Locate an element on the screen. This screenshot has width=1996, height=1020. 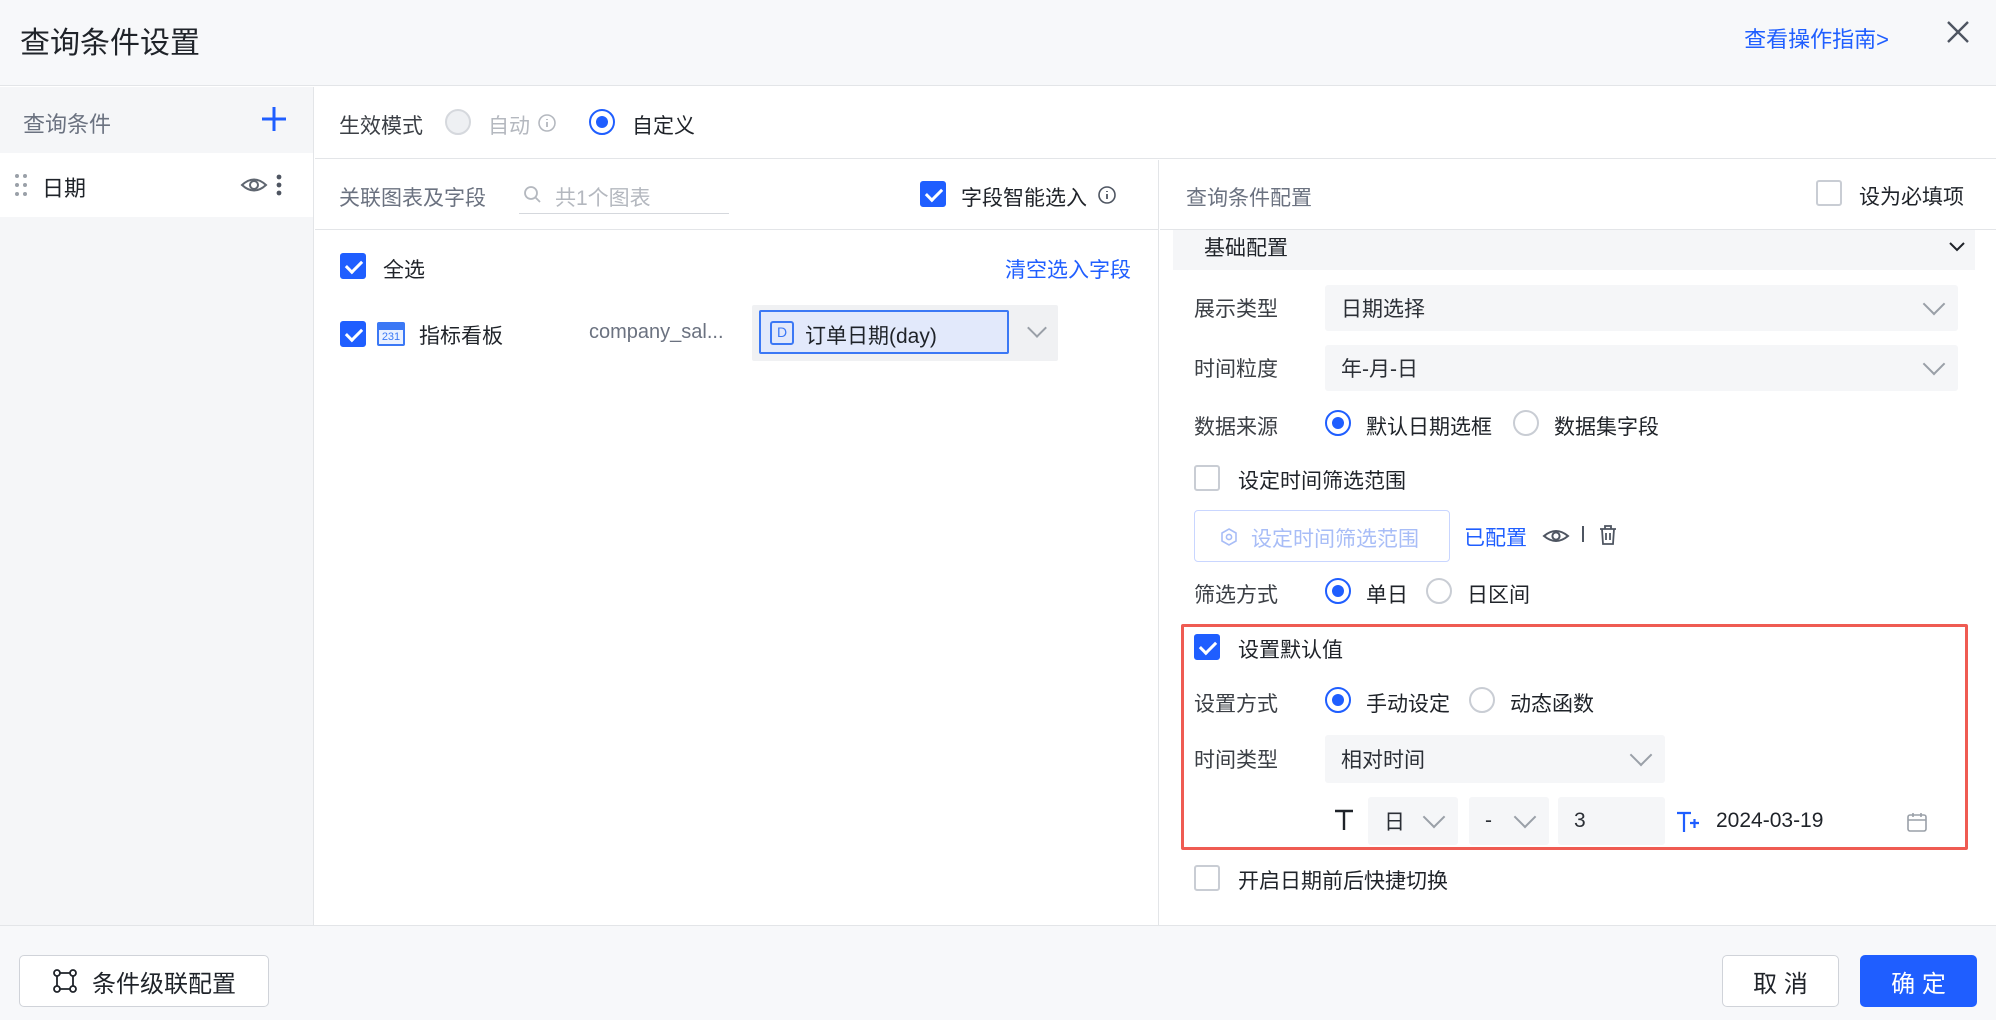
resolved-date-value: 2024-03-19 is located at coordinates (1770, 820).